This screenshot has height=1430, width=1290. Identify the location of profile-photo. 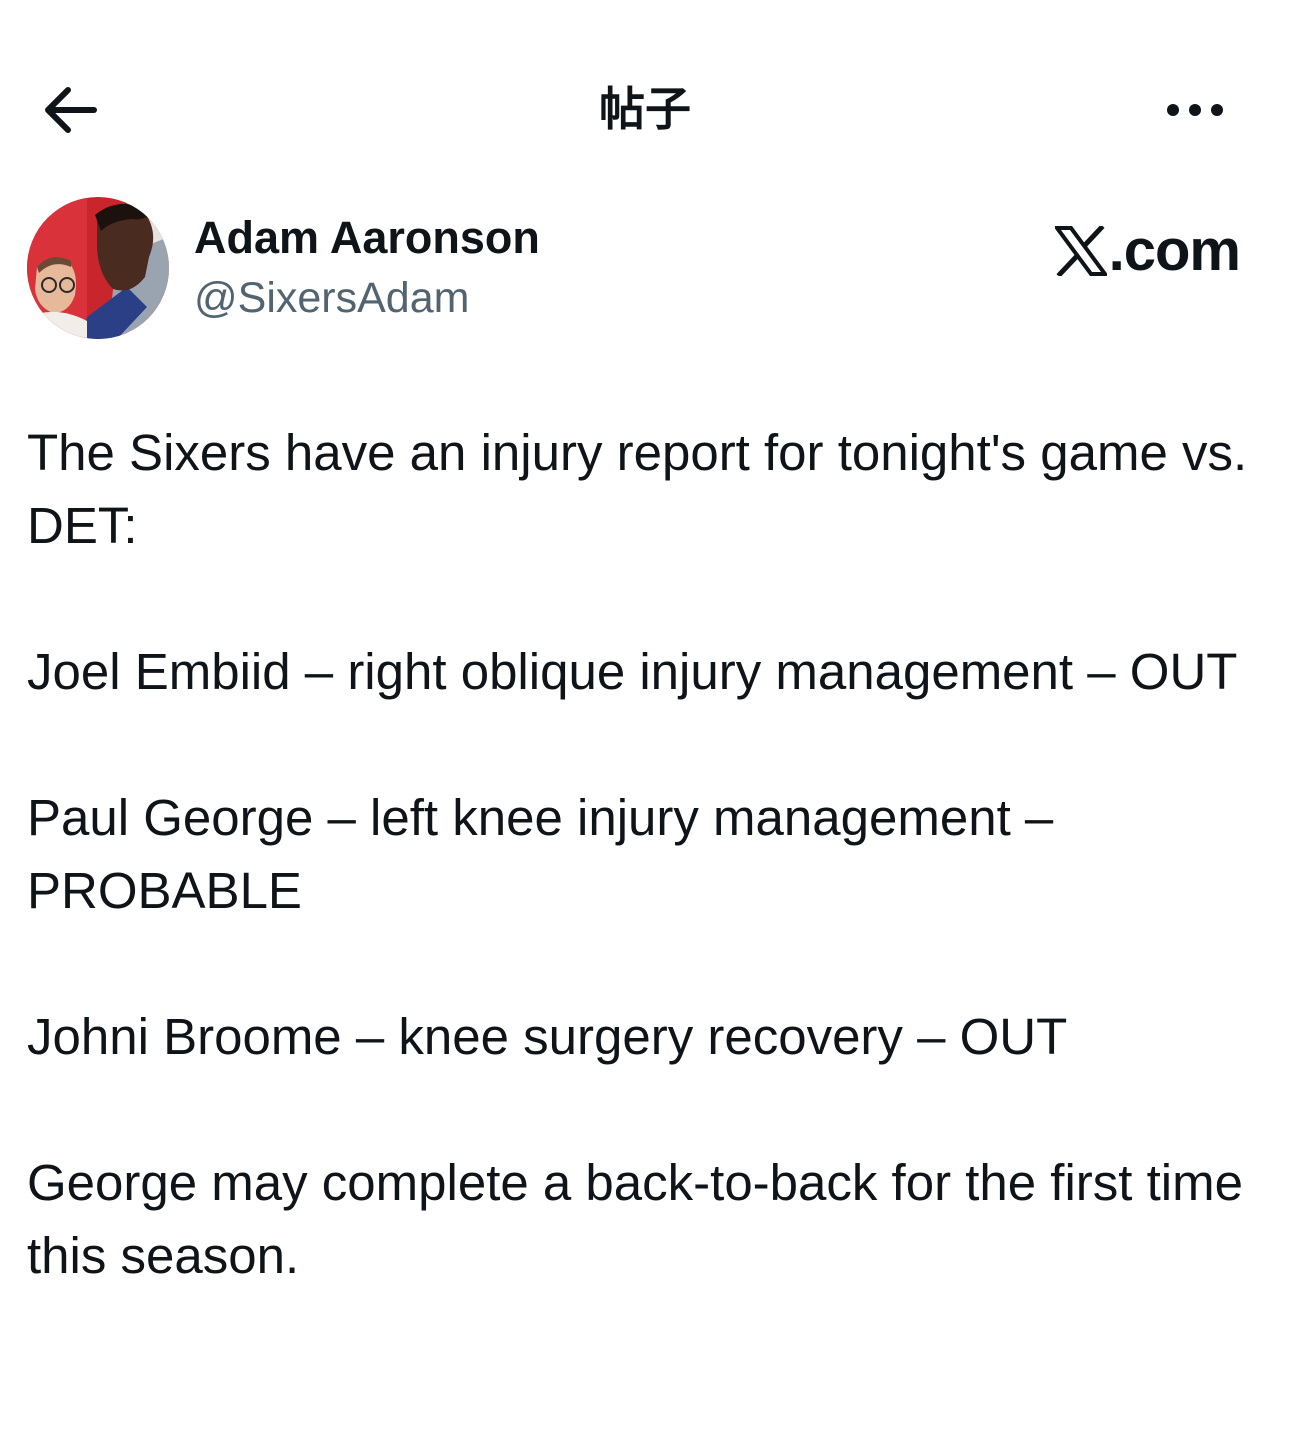
(98, 268).